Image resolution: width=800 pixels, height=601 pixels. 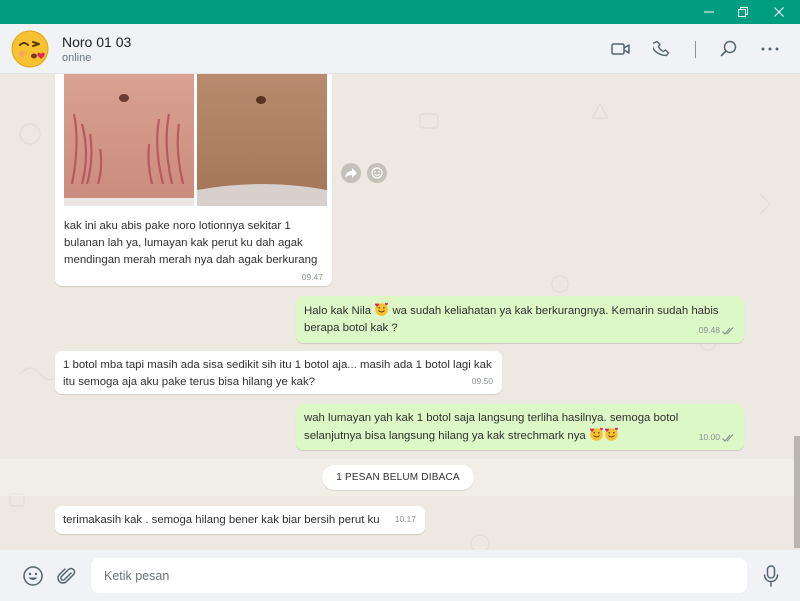 I want to click on message-time: 09.48, so click(x=717, y=330).